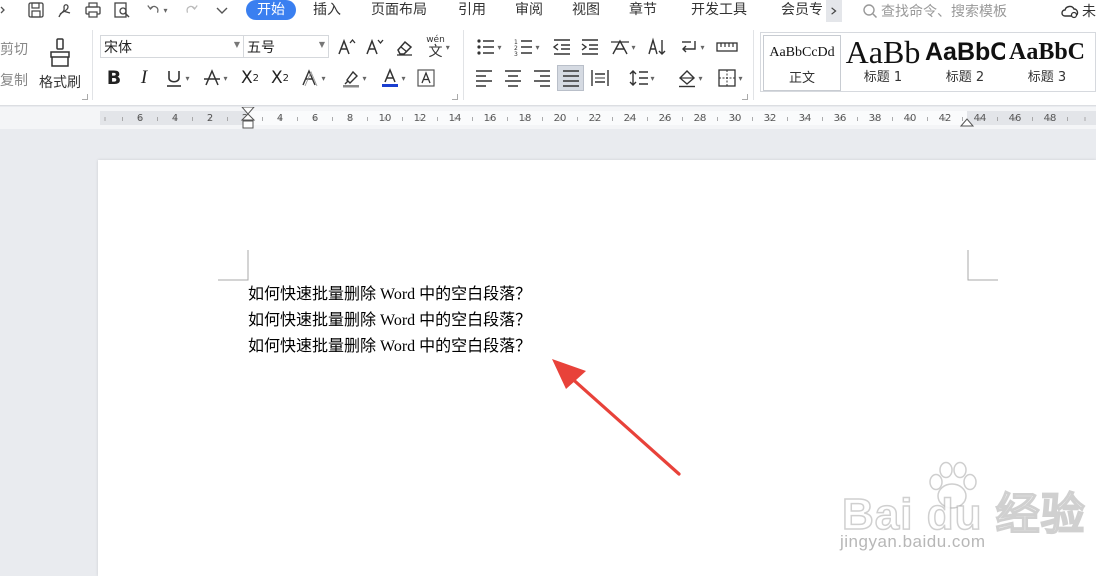 The width and height of the screenshot is (1096, 576). Describe the element at coordinates (883, 52) in the screenshot. I see `style-preview: AaBb` at that location.